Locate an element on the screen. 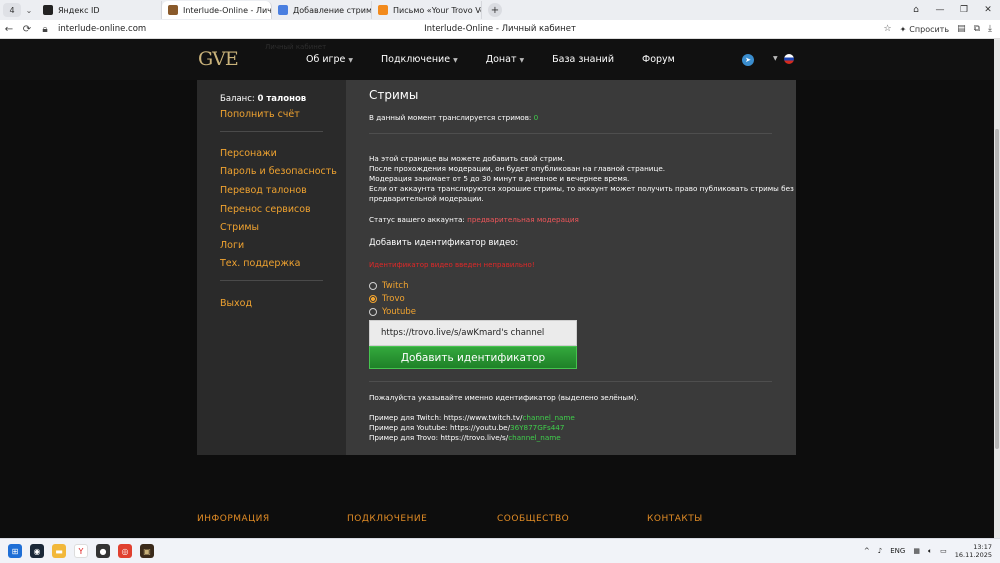  app-icon: ● is located at coordinates (103, 551).